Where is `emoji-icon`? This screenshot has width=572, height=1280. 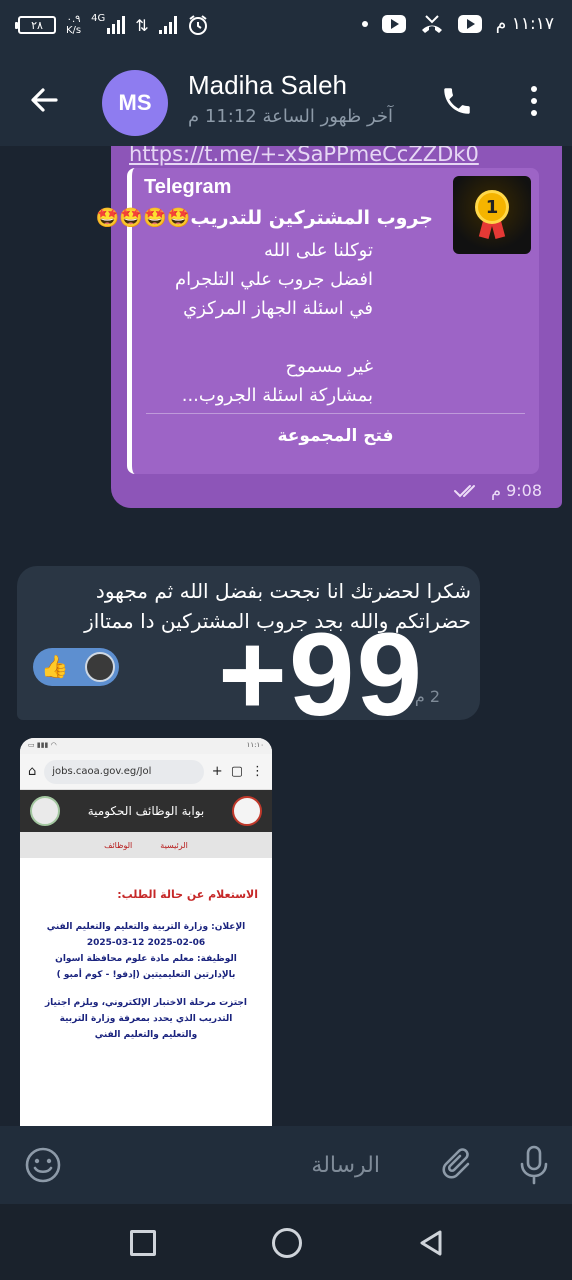 emoji-icon is located at coordinates (43, 1165).